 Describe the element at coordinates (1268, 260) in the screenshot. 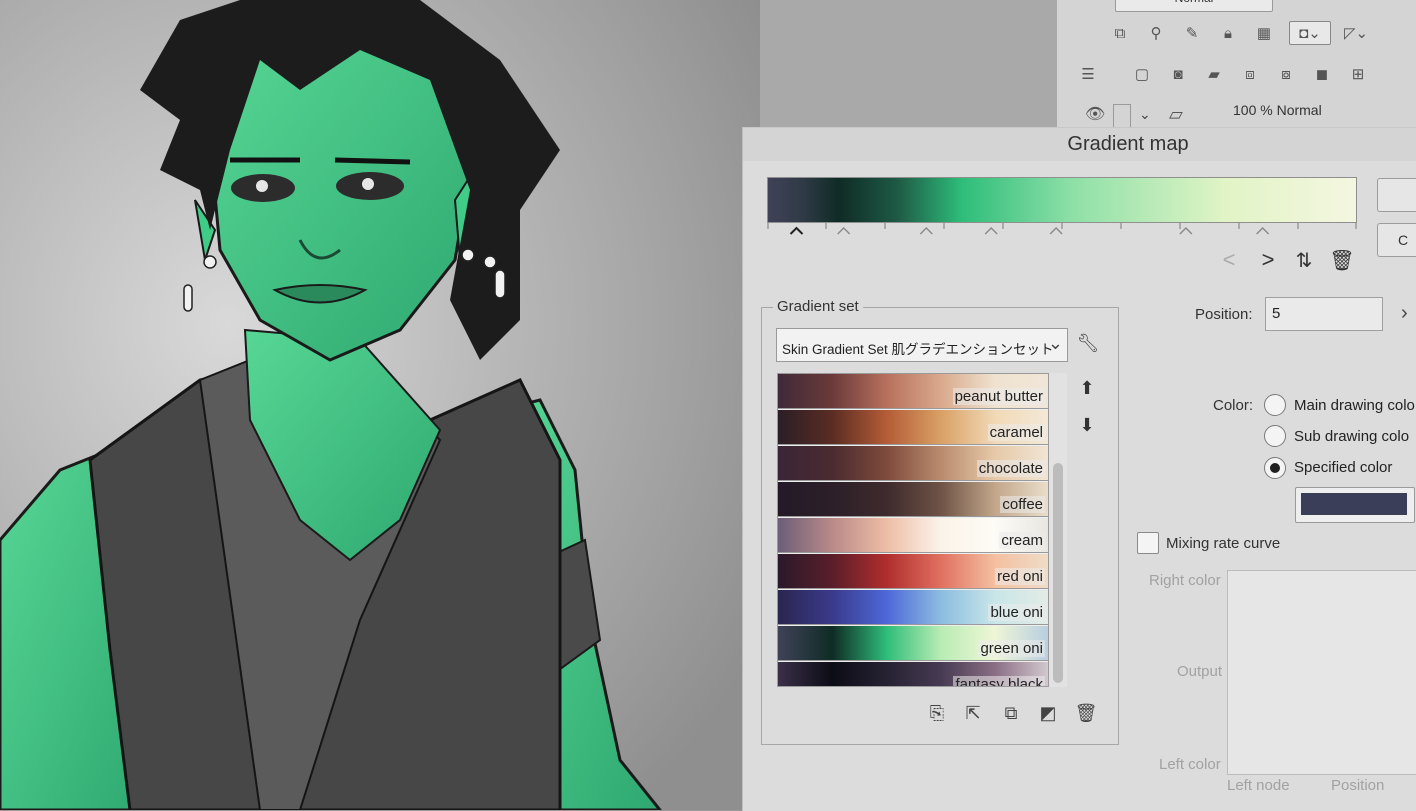

I see `next-node-icon: >` at that location.